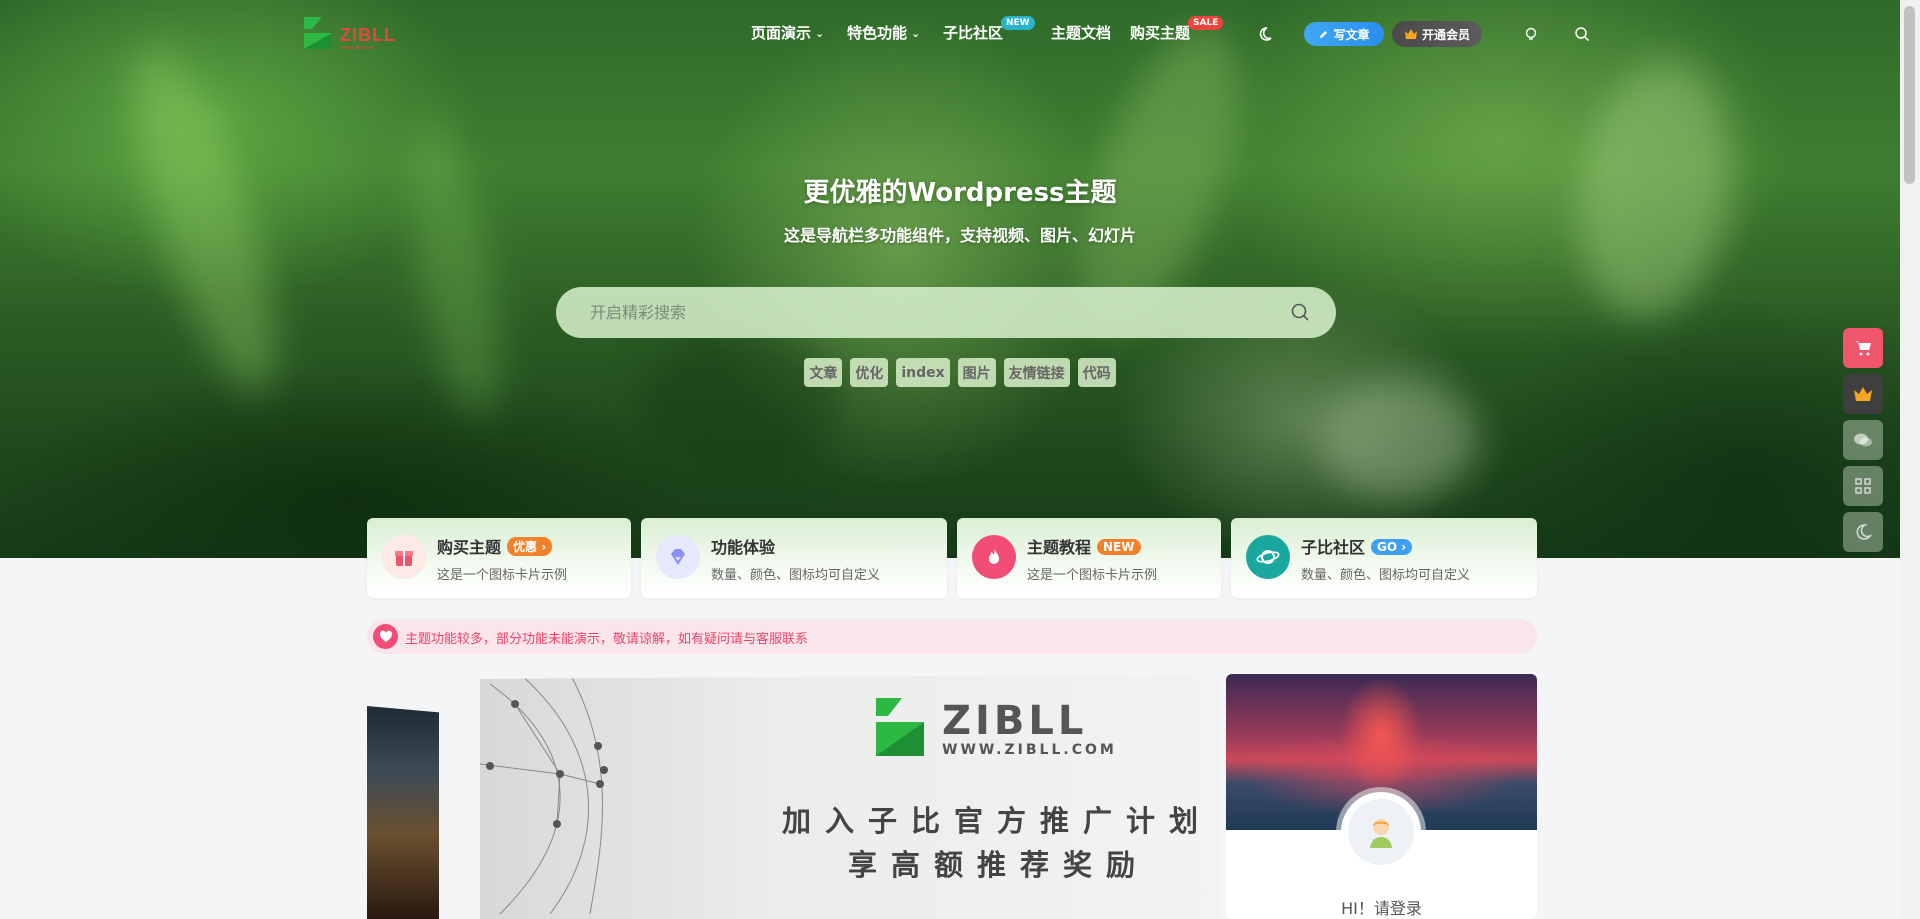 The width and height of the screenshot is (1920, 919). I want to click on qrcode-icon, so click(1863, 486).